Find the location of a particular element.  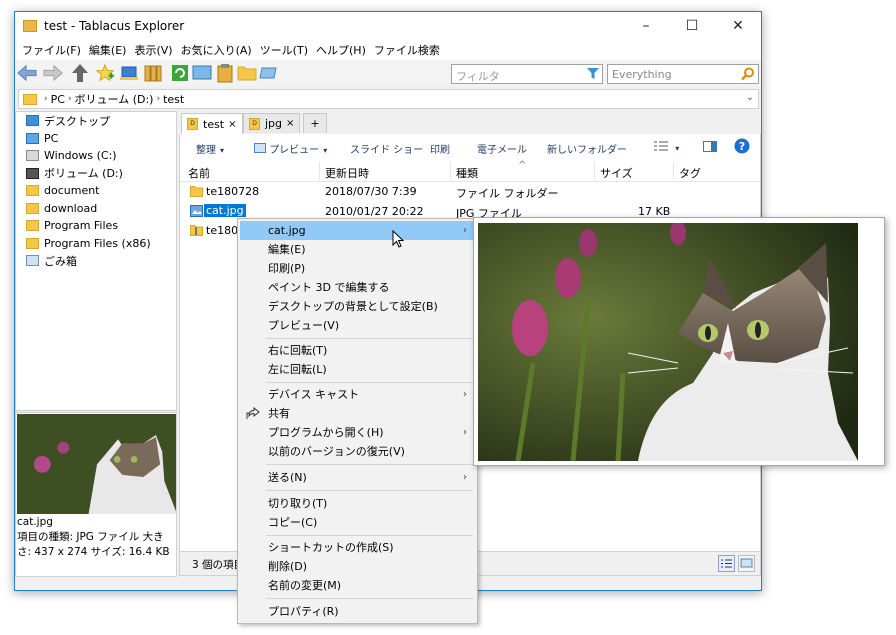

organize-button: 整理 ▾ is located at coordinates (210, 148).